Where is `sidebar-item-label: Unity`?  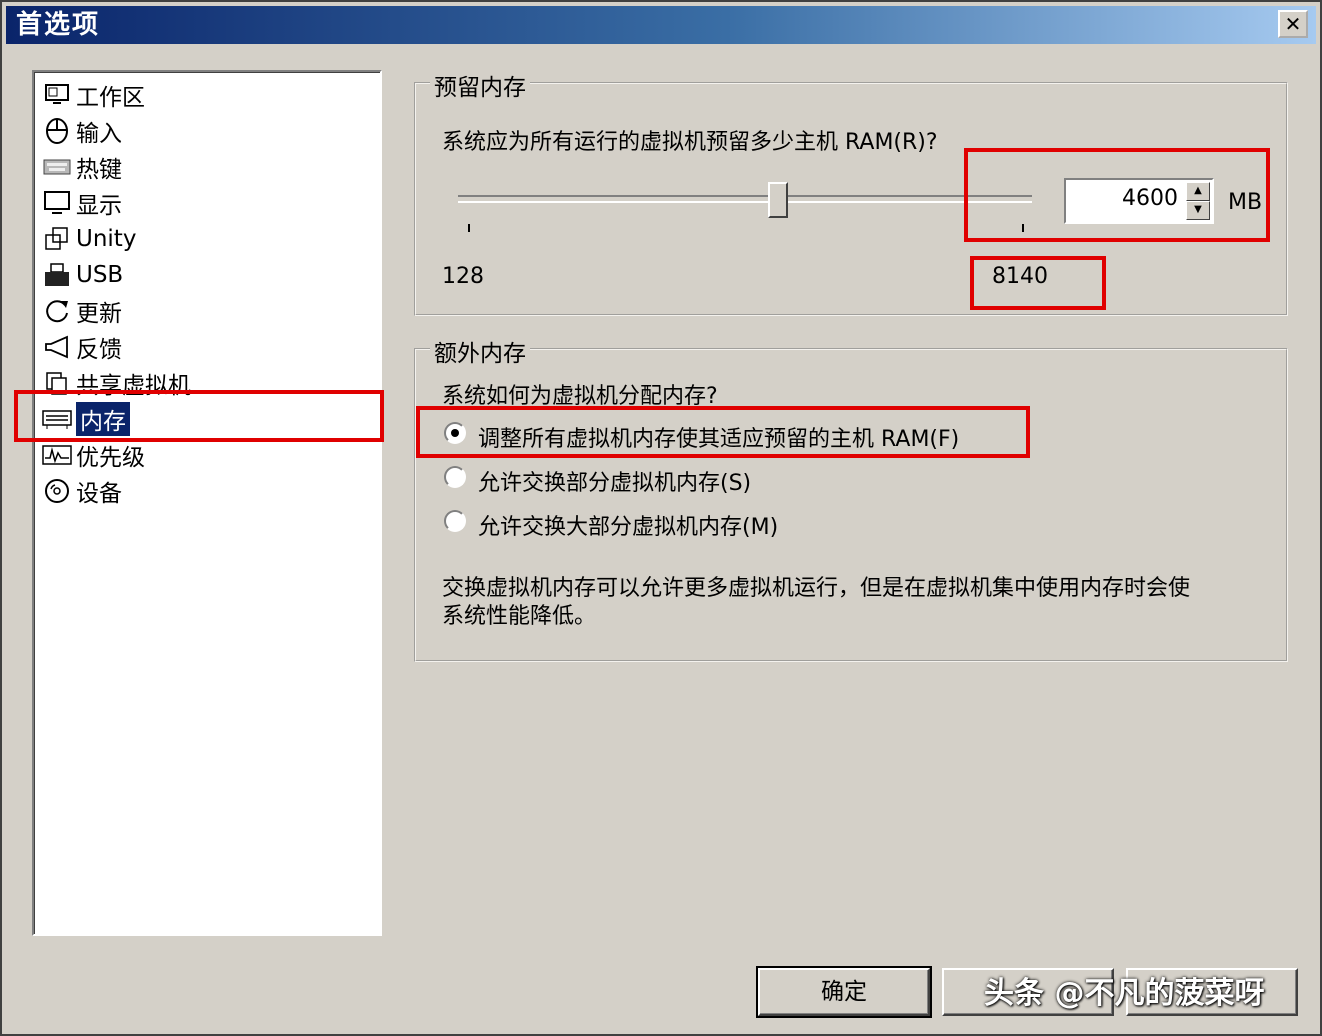 sidebar-item-label: Unity is located at coordinates (106, 239).